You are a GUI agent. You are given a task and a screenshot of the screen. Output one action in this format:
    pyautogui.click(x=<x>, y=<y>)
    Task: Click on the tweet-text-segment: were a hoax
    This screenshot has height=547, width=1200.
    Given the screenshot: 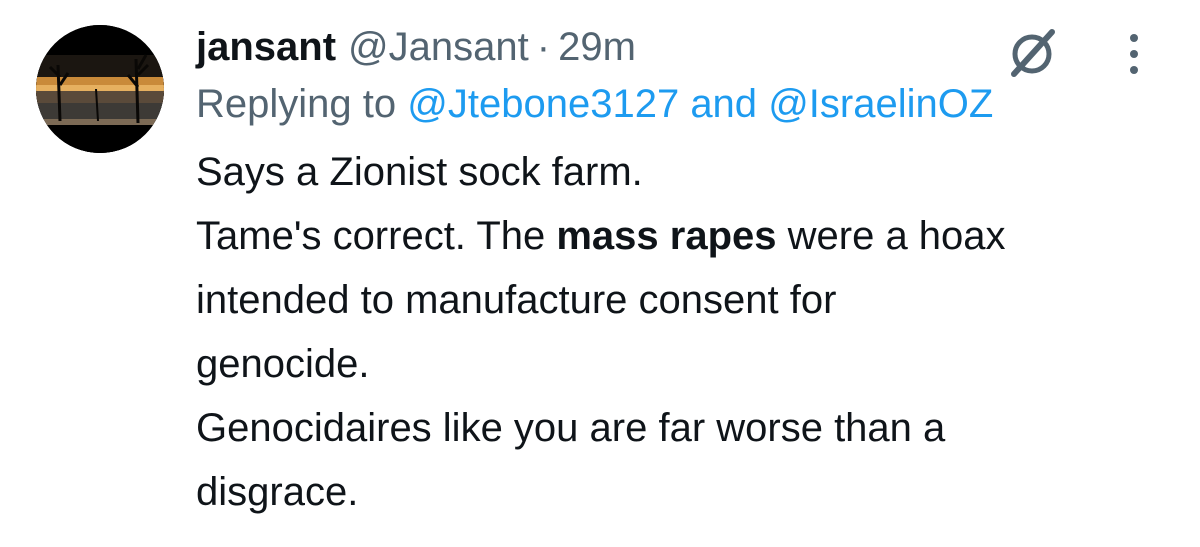 What is the action you would take?
    pyautogui.click(x=891, y=236)
    